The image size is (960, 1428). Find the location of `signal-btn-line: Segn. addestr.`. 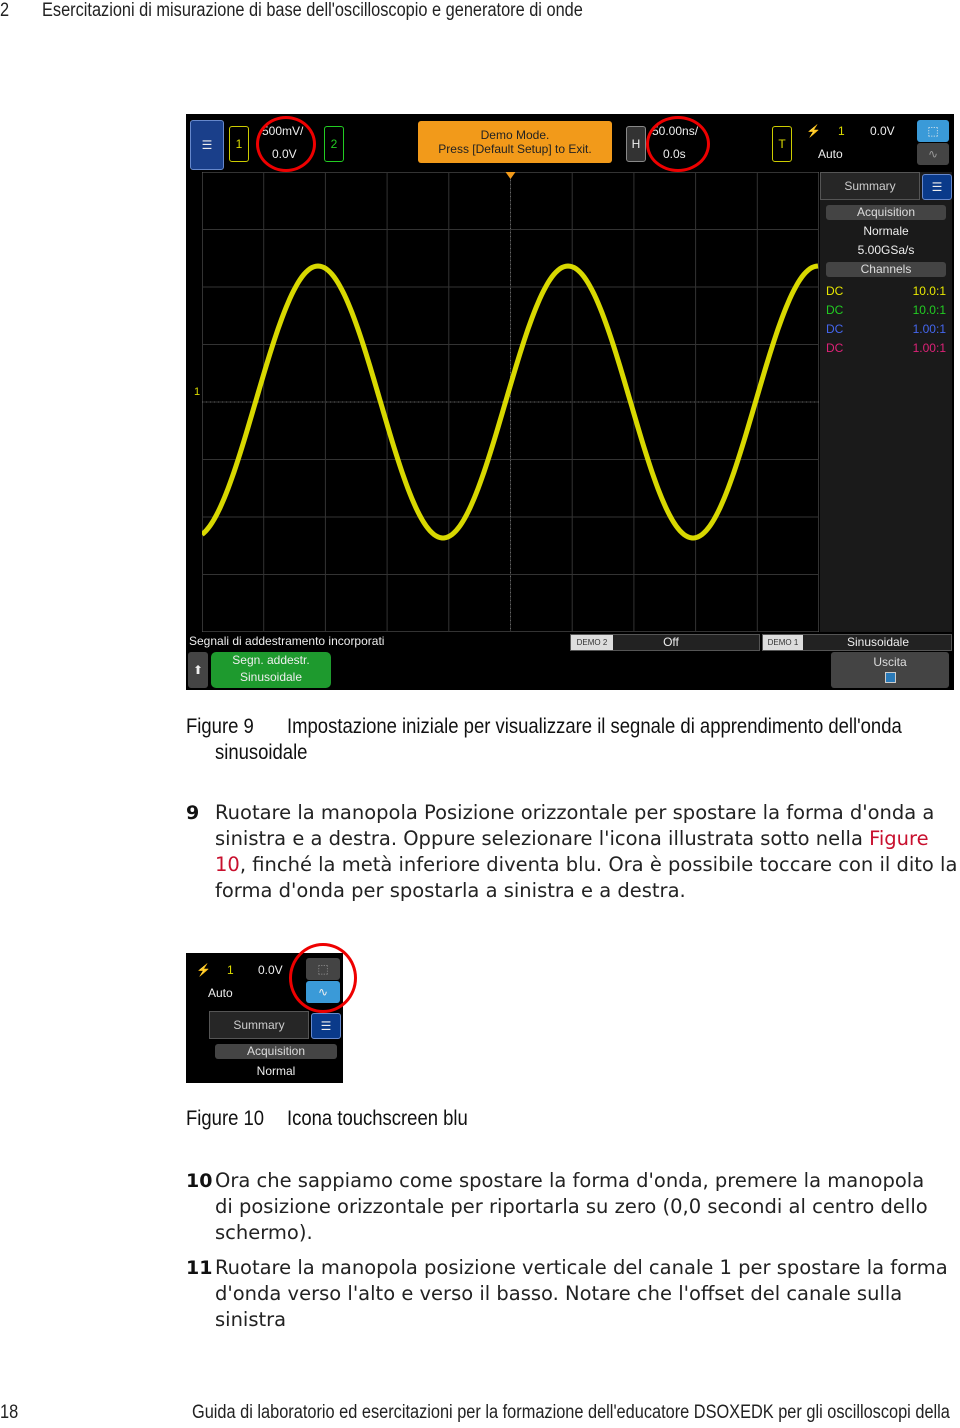

signal-btn-line: Segn. addestr. is located at coordinates (271, 660).